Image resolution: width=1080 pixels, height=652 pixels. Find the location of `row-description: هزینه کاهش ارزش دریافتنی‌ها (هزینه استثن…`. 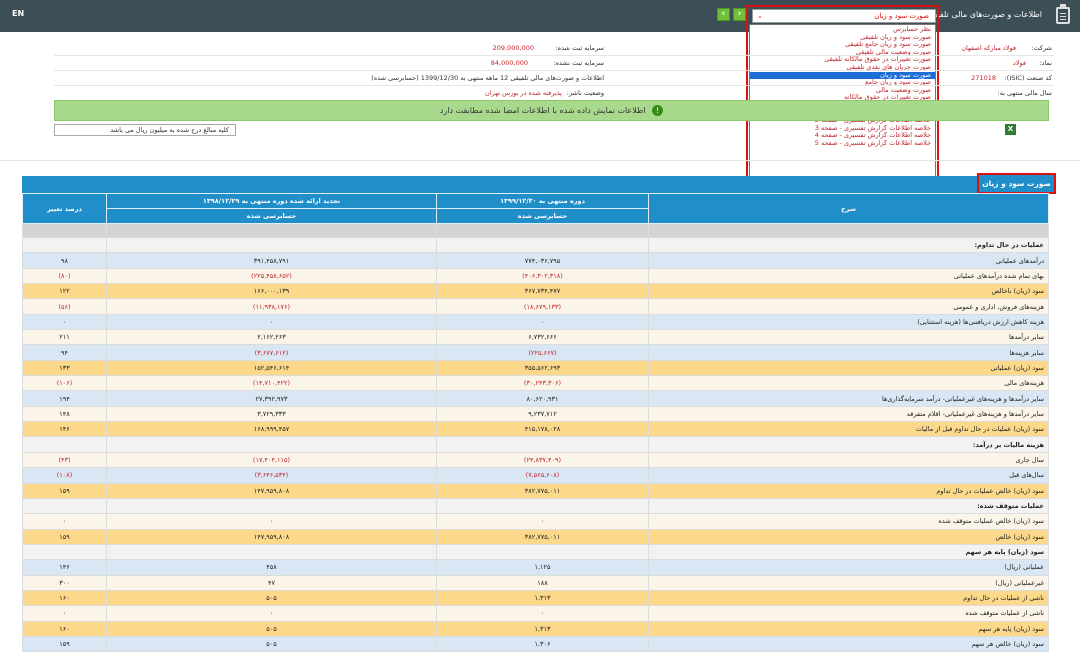

row-description: هزینه کاهش ارزش دریافتنی‌ها (هزینه استثن… is located at coordinates (848, 322).